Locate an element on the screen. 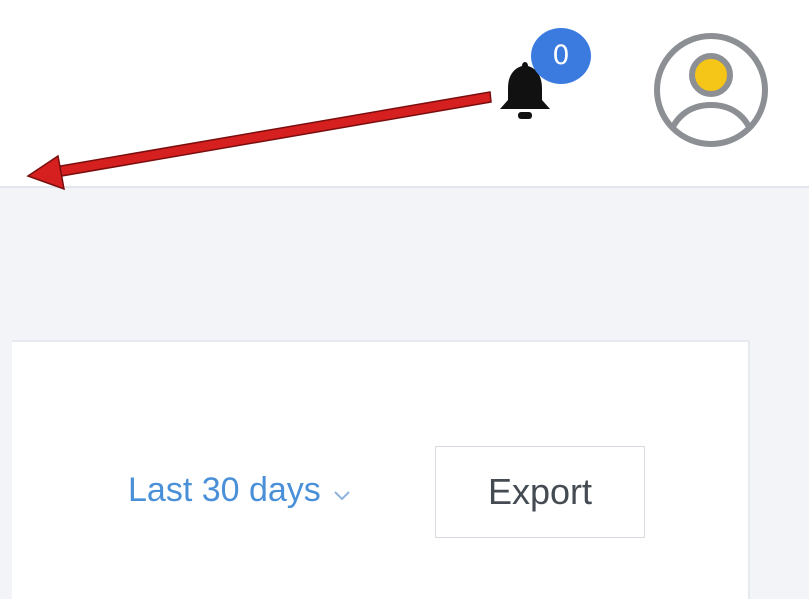 This screenshot has width=809, height=599. date-range-dropdown: Last 30 days is located at coordinates (239, 490).